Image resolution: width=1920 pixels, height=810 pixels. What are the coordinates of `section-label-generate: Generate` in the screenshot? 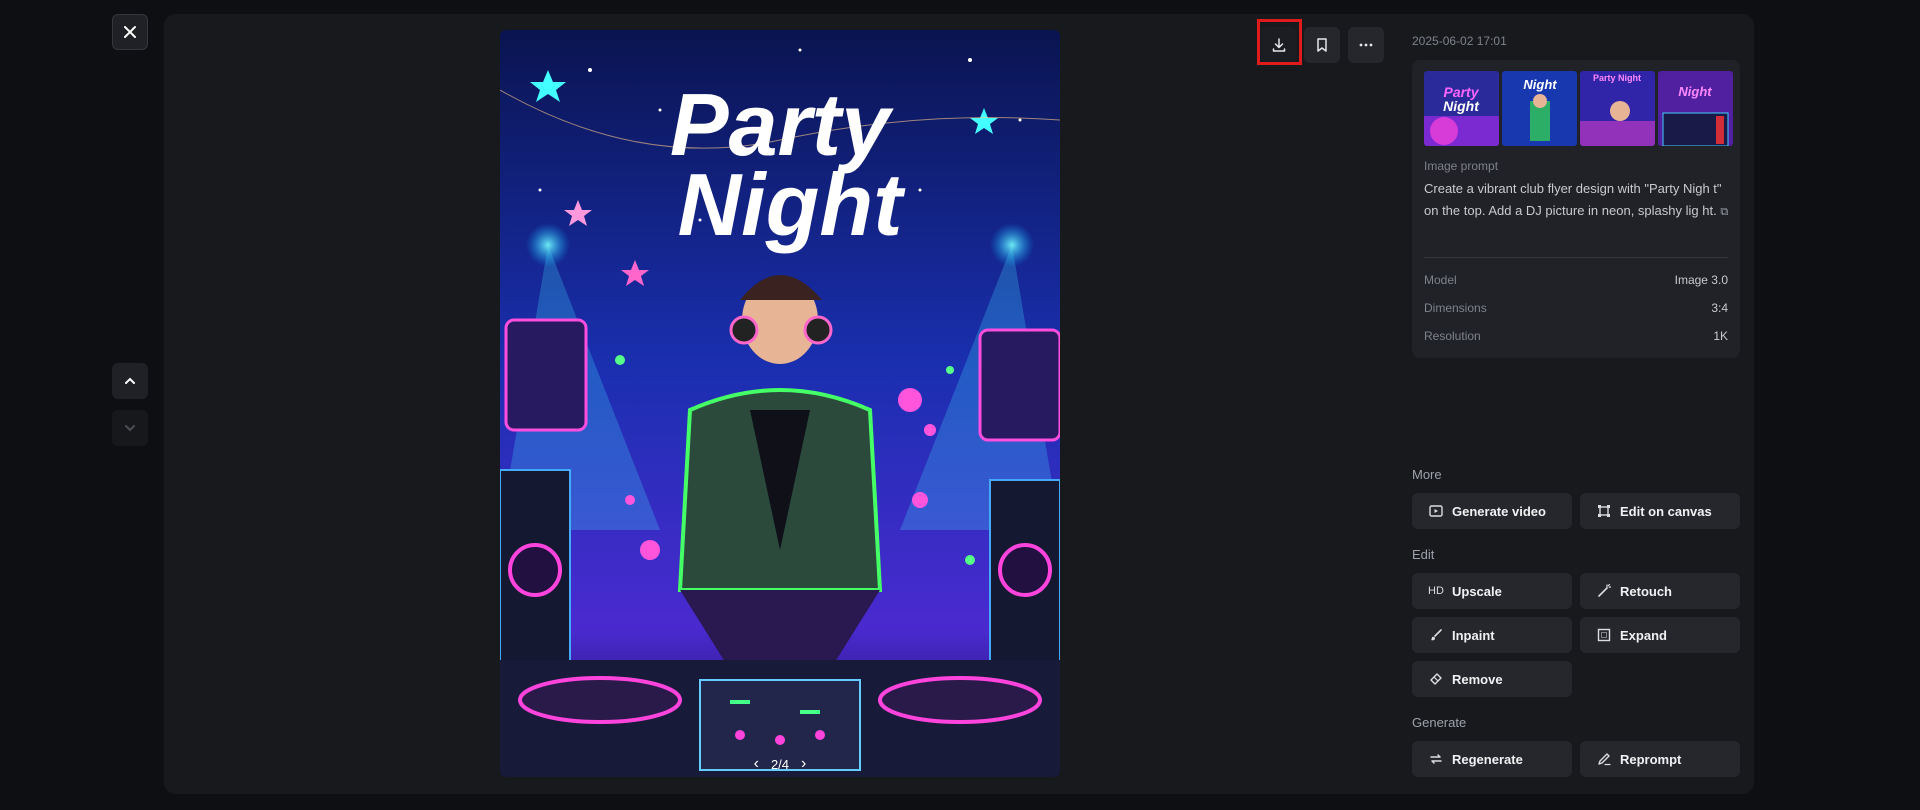 It's located at (1439, 722).